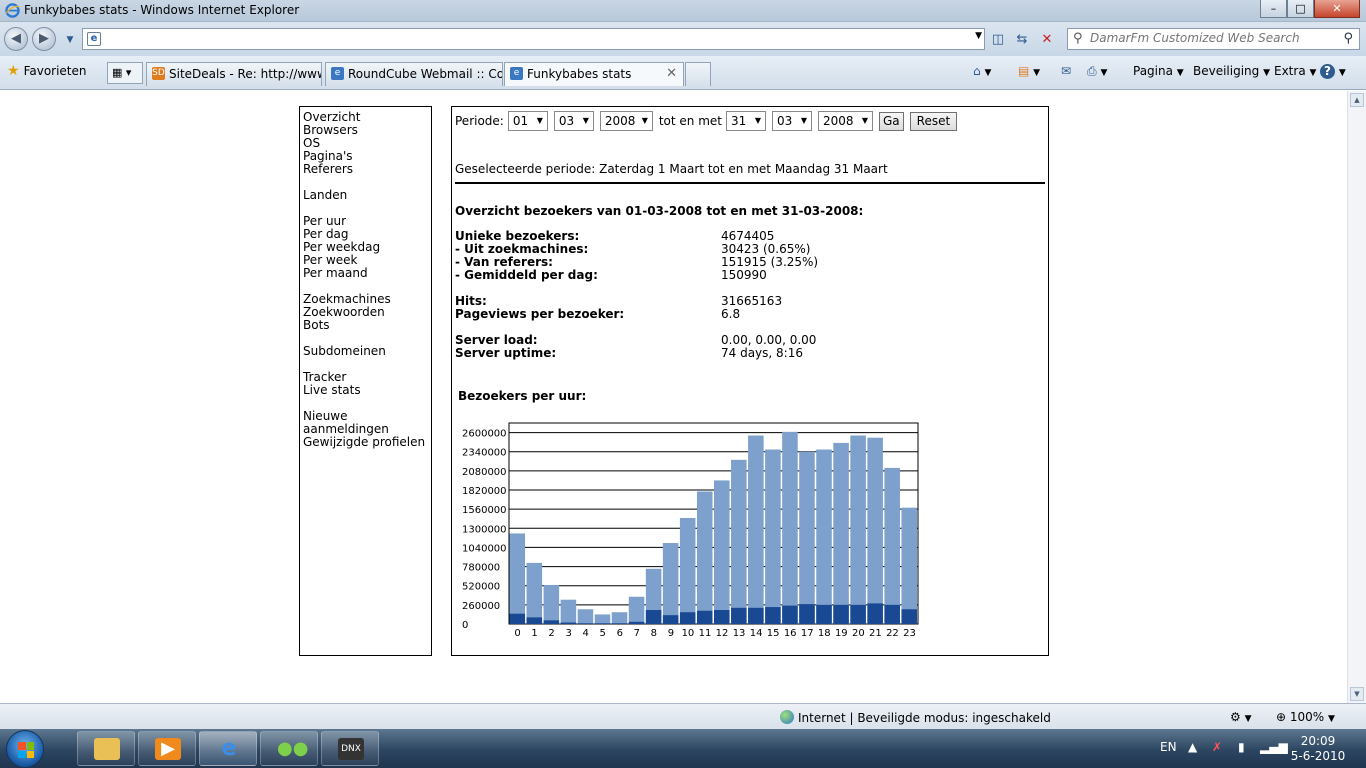 This screenshot has height=768, width=1366. Describe the element at coordinates (365, 195) in the screenshot. I see `nav-link-landen: Landen` at that location.